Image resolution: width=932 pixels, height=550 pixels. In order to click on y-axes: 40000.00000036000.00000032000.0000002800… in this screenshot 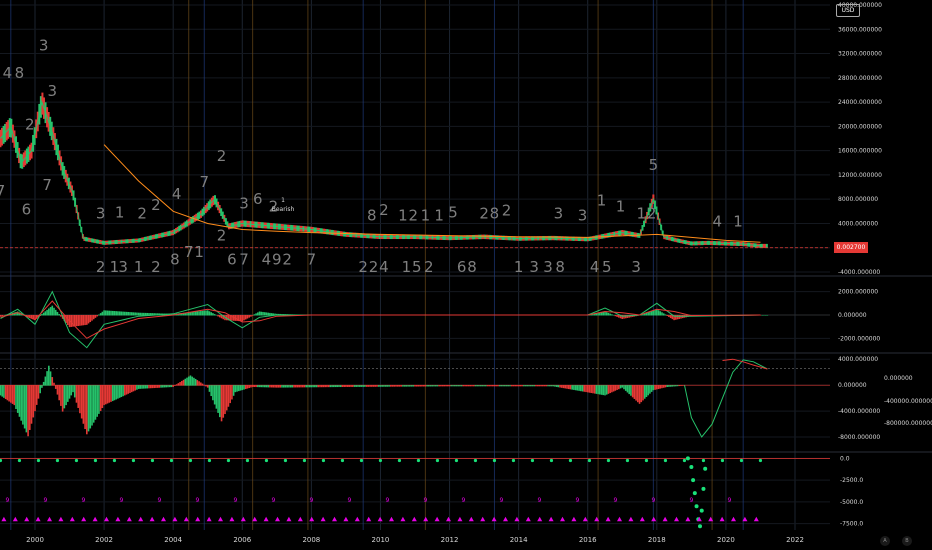, I will do `click(885, 265)`.